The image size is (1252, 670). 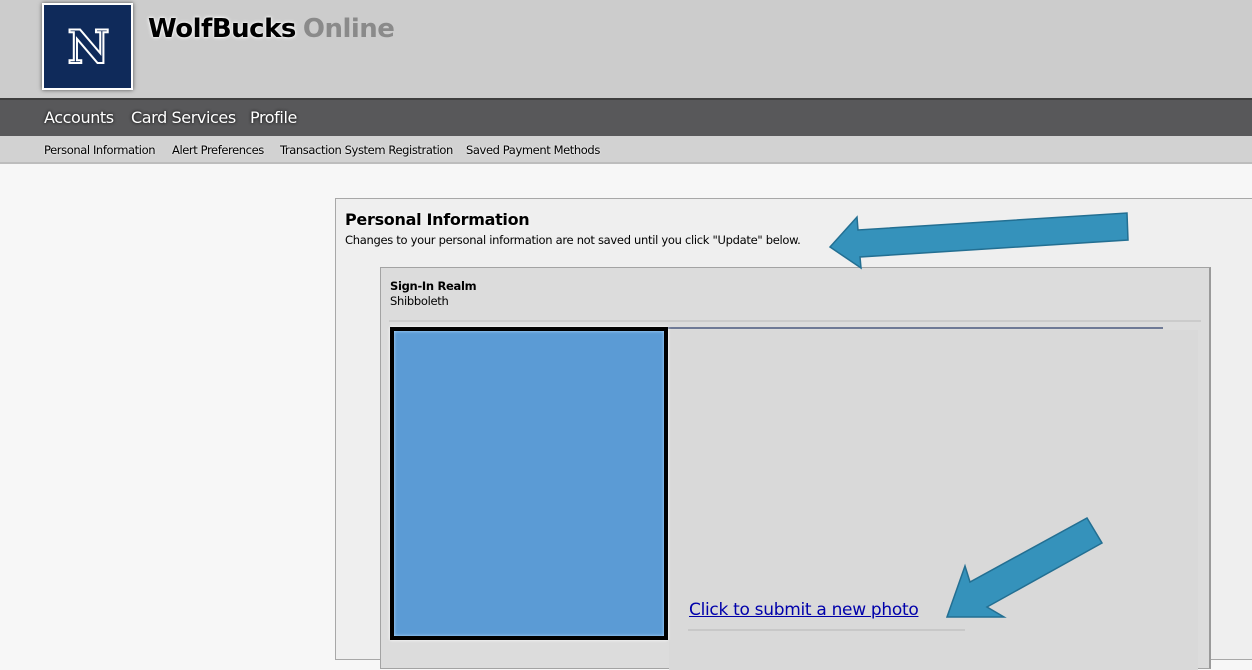 What do you see at coordinates (433, 286) in the screenshot?
I see `realm-label: Sign-In Realm` at bounding box center [433, 286].